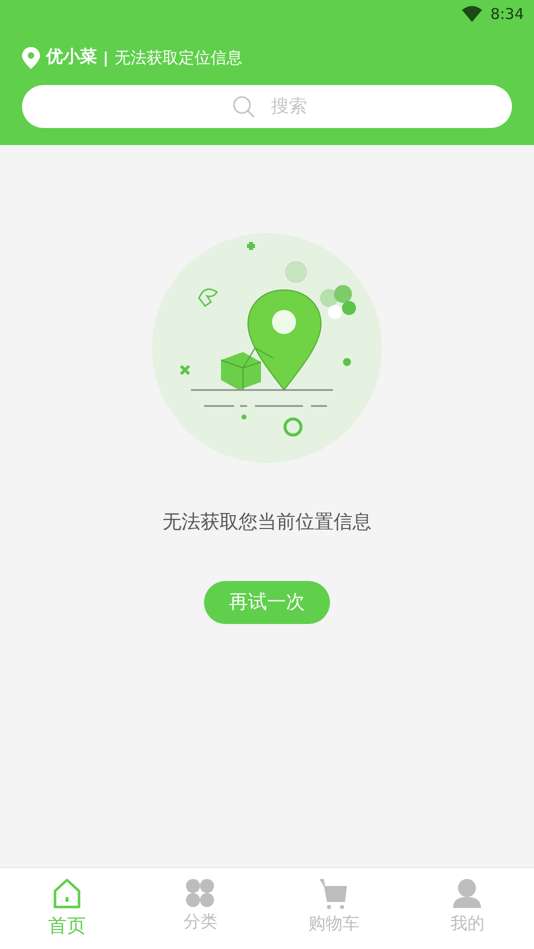 The height and width of the screenshot is (949, 534). I want to click on nav-tab: 分类, so click(200, 908).